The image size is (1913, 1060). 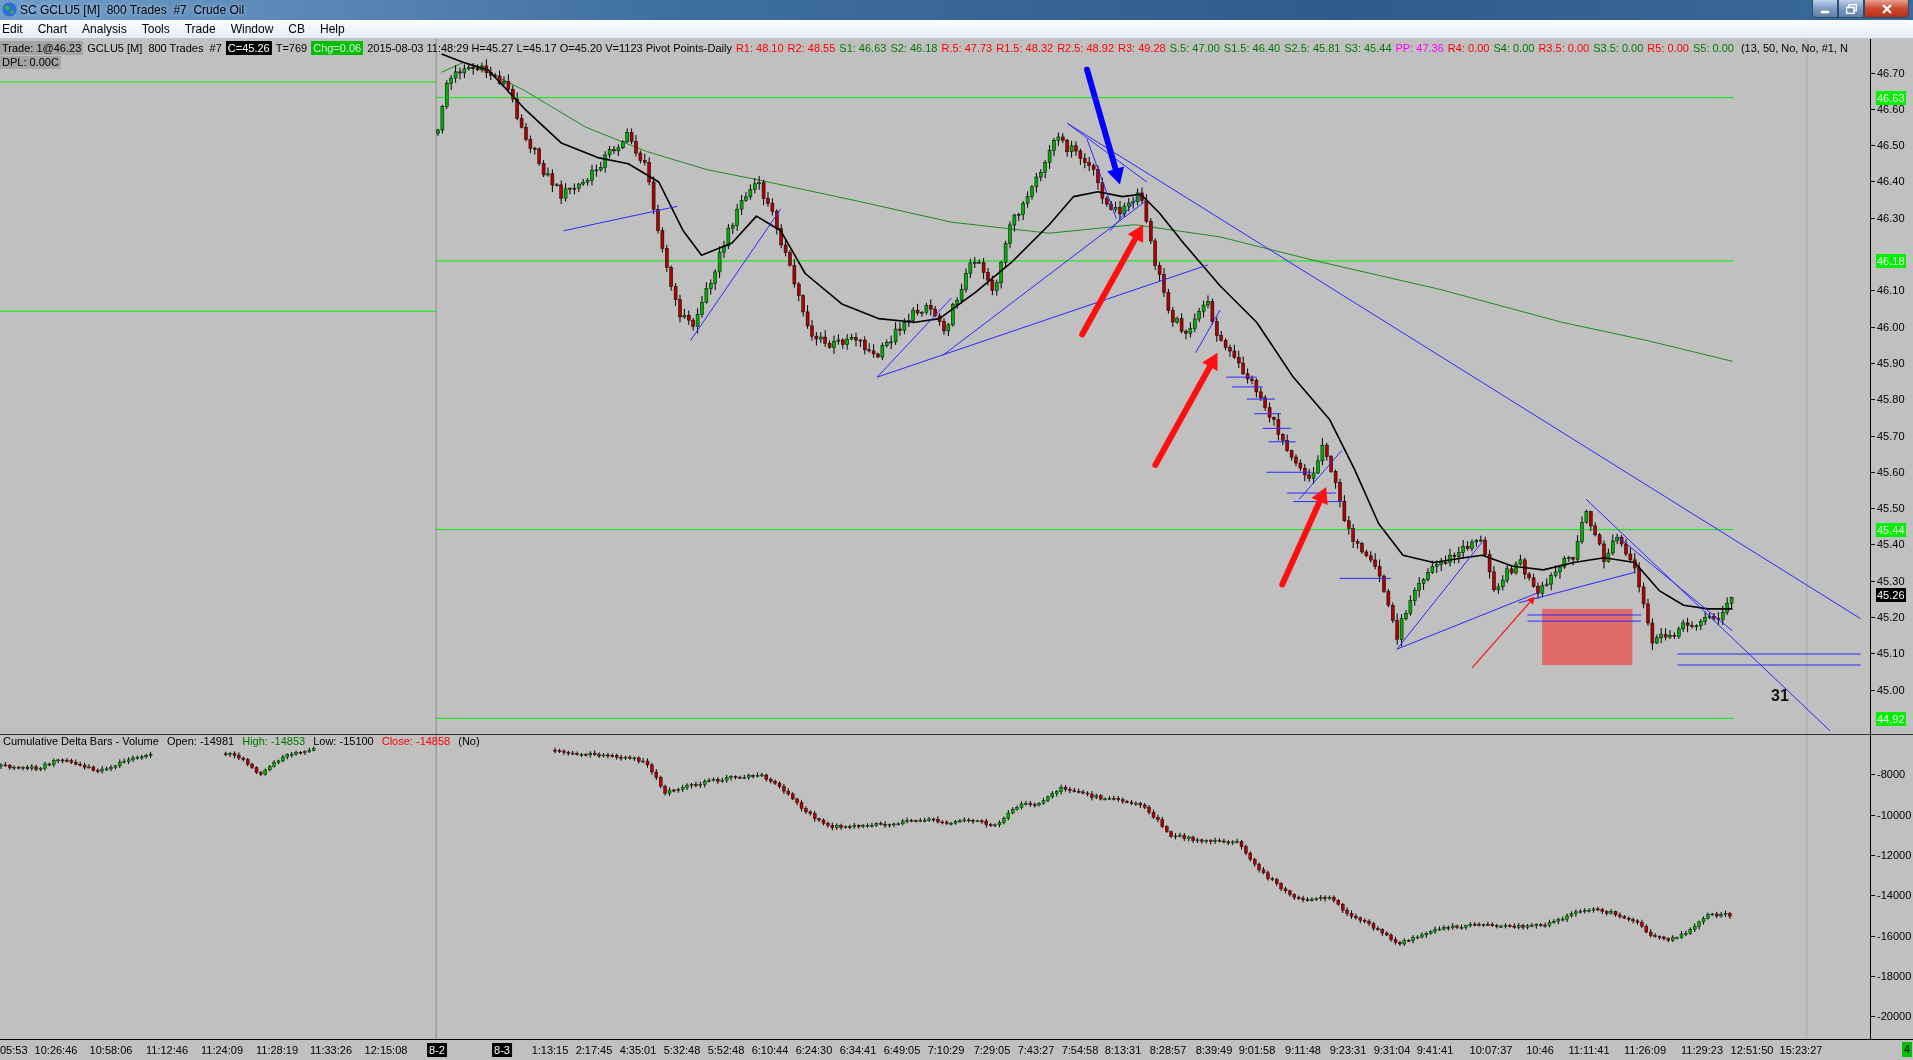 What do you see at coordinates (1888, 181) in the screenshot?
I see `price-axis-label: 46.40` at bounding box center [1888, 181].